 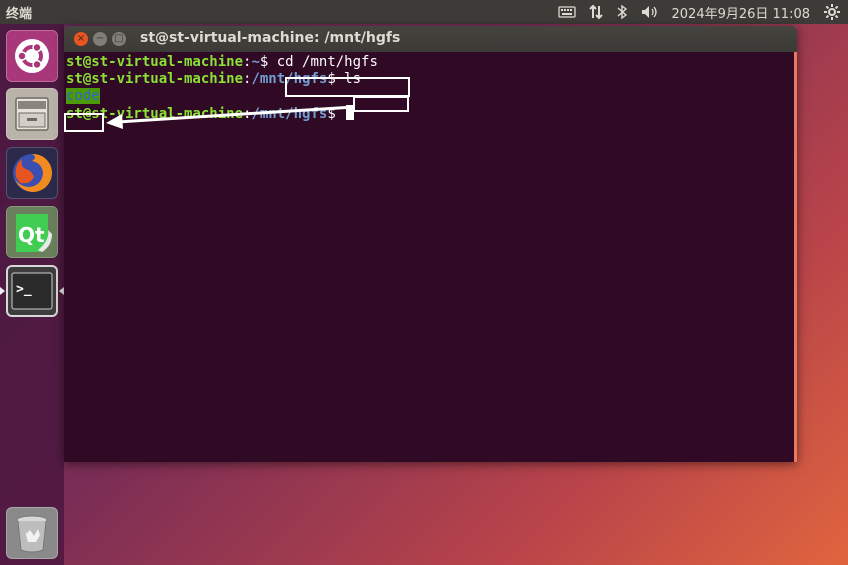 I want to click on keyboard-icon, so click(x=566, y=12).